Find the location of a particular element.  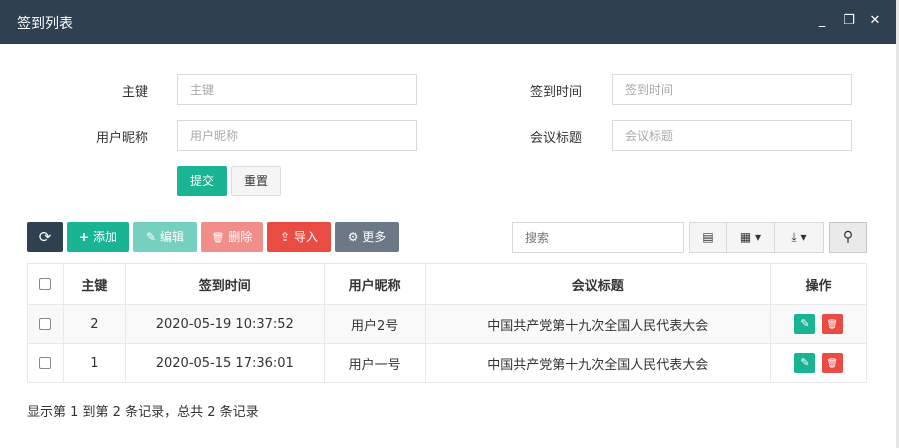

plus-icon: + is located at coordinates (84, 237).